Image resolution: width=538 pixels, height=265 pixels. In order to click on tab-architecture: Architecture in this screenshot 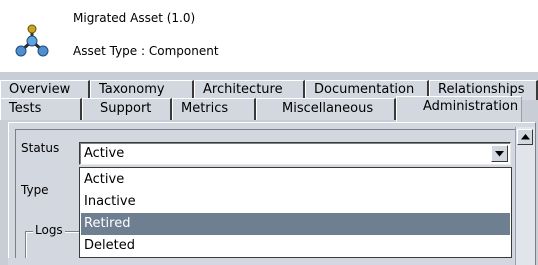, I will do `click(249, 90)`.